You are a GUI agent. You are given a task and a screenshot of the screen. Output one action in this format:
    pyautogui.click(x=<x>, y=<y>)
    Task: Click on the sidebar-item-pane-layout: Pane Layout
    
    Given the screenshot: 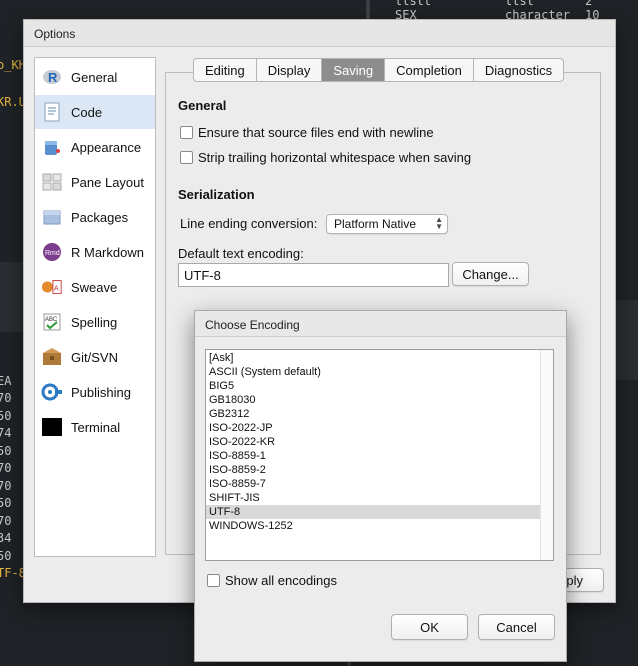 What is the action you would take?
    pyautogui.click(x=95, y=182)
    